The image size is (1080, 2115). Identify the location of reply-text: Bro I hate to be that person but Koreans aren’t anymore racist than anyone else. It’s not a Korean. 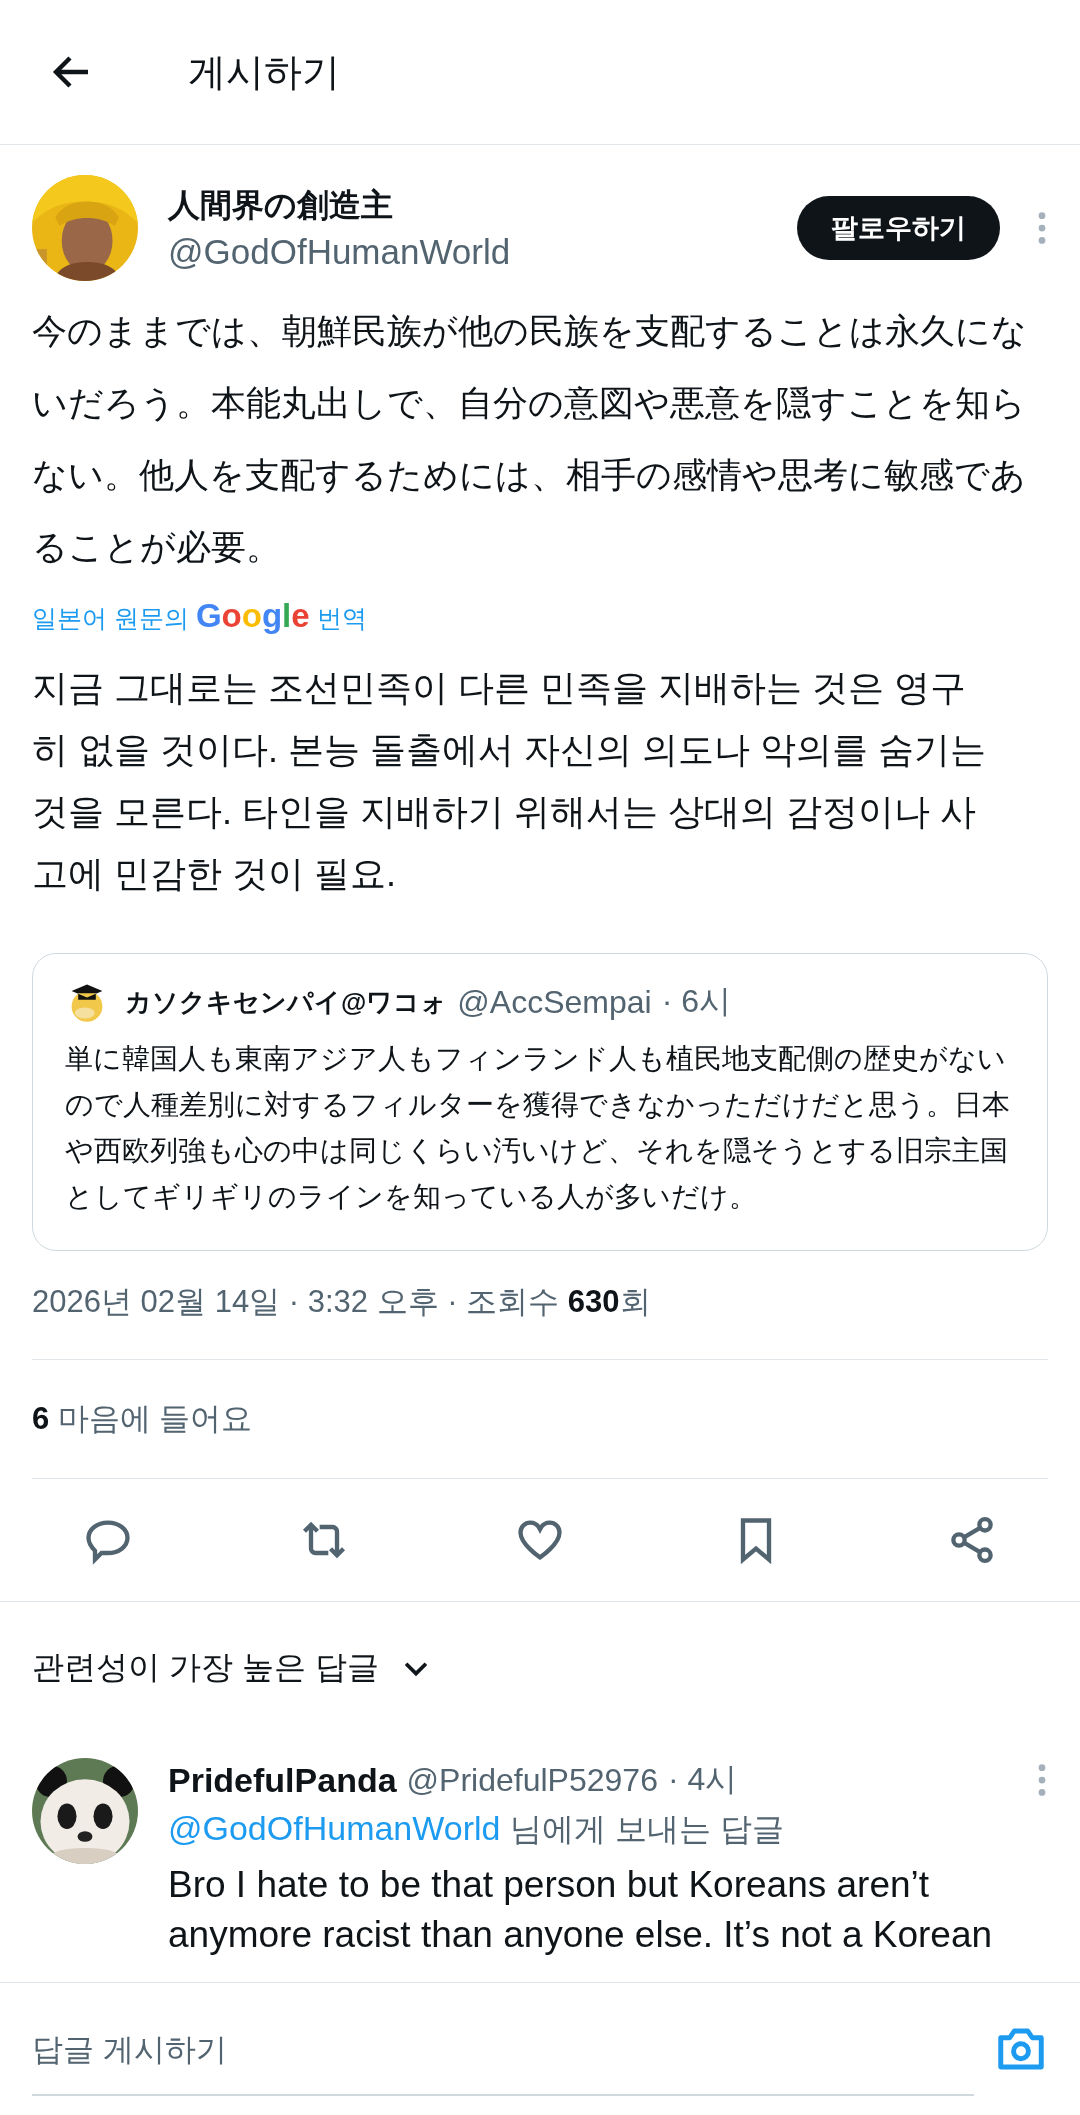
(581, 1910).